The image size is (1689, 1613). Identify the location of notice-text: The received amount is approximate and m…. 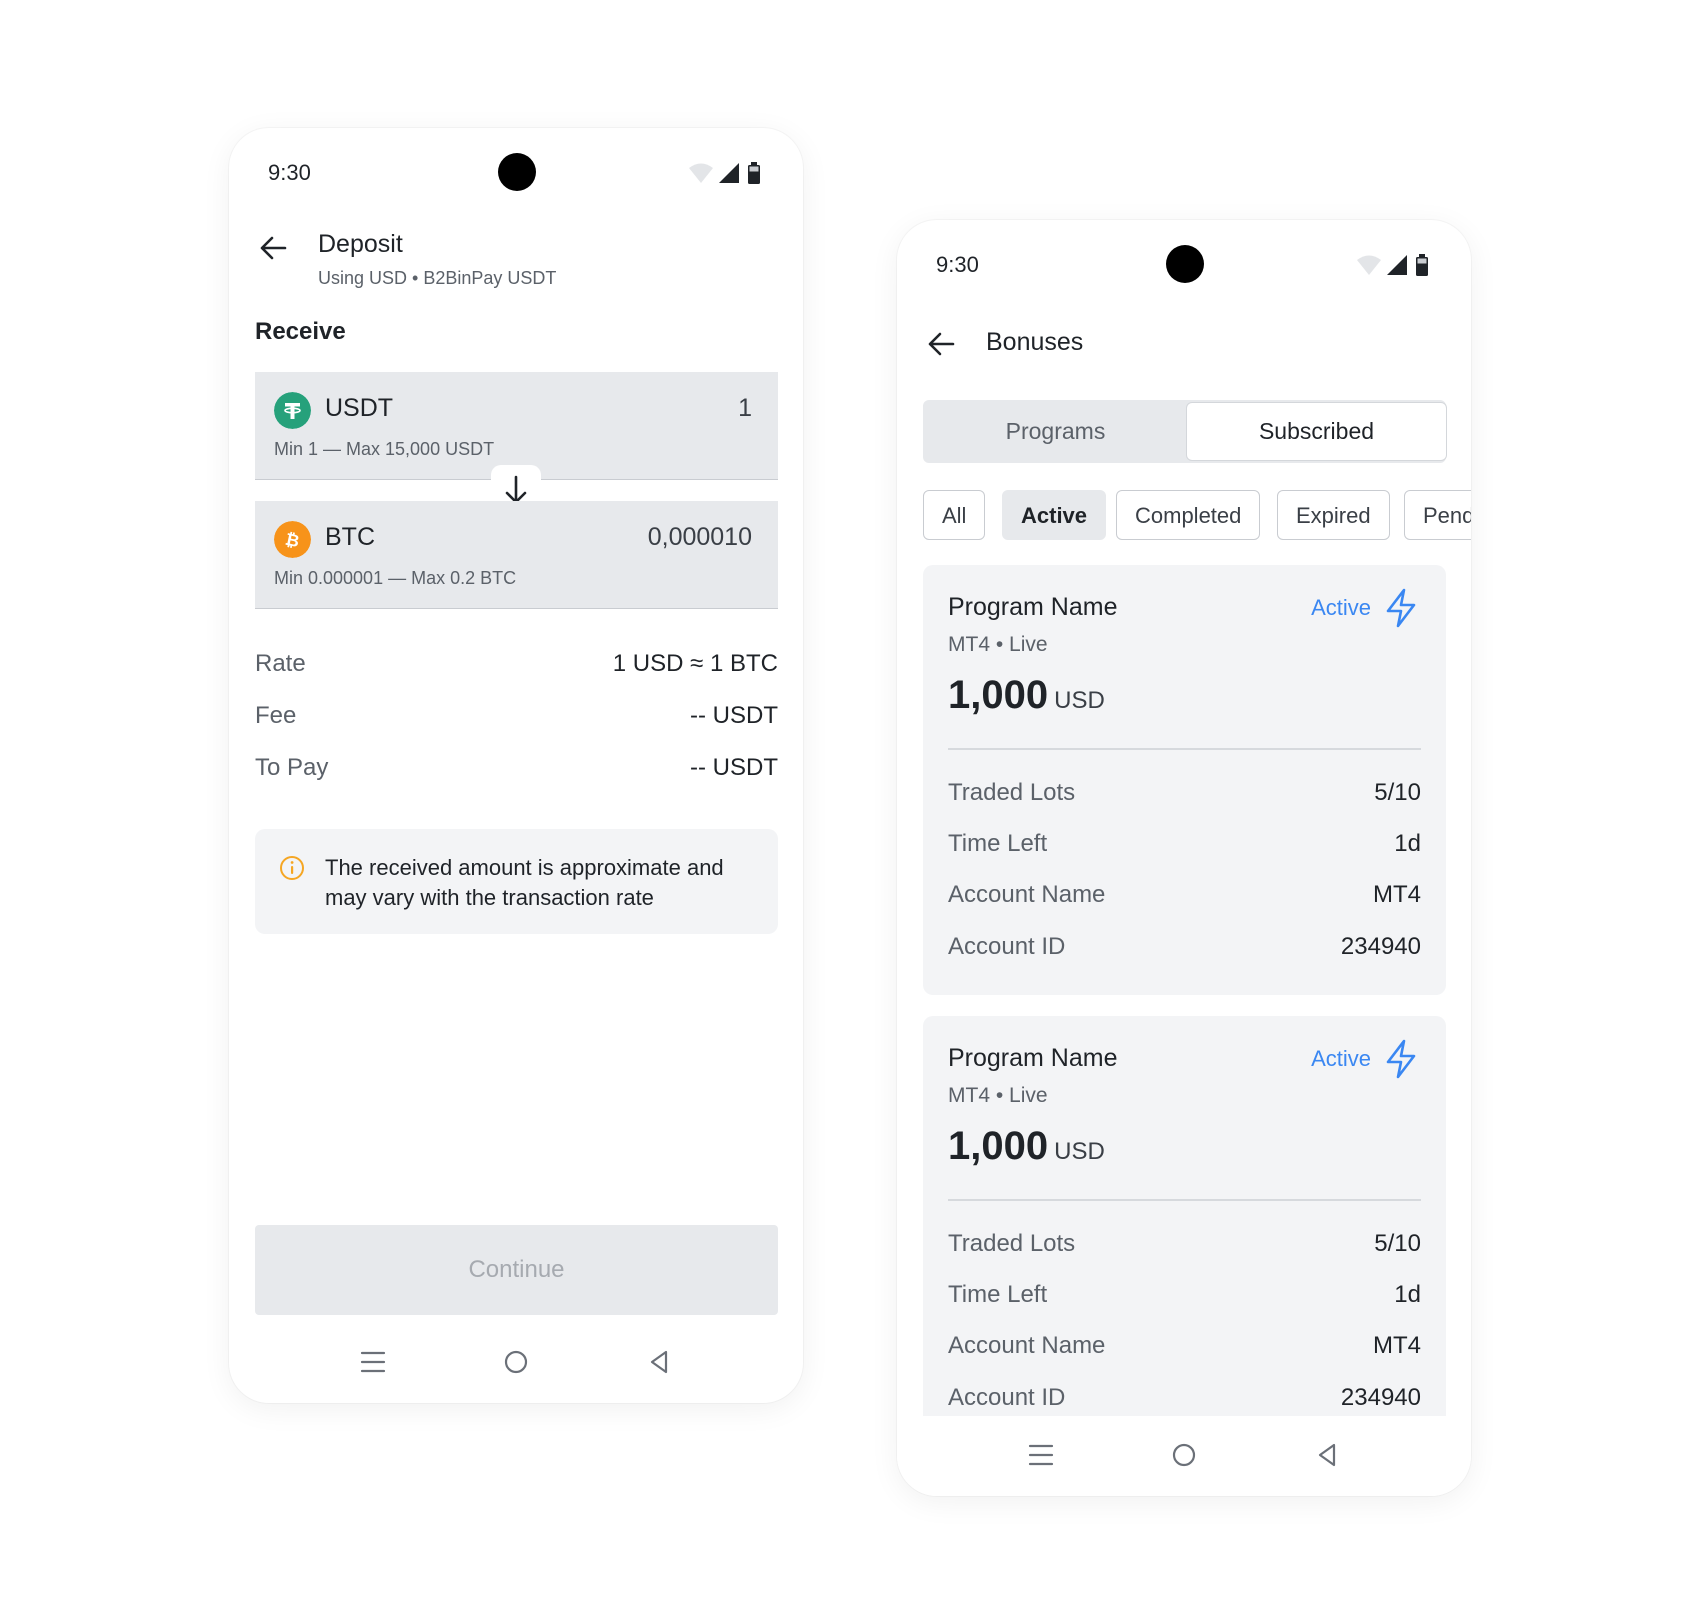
(524, 882).